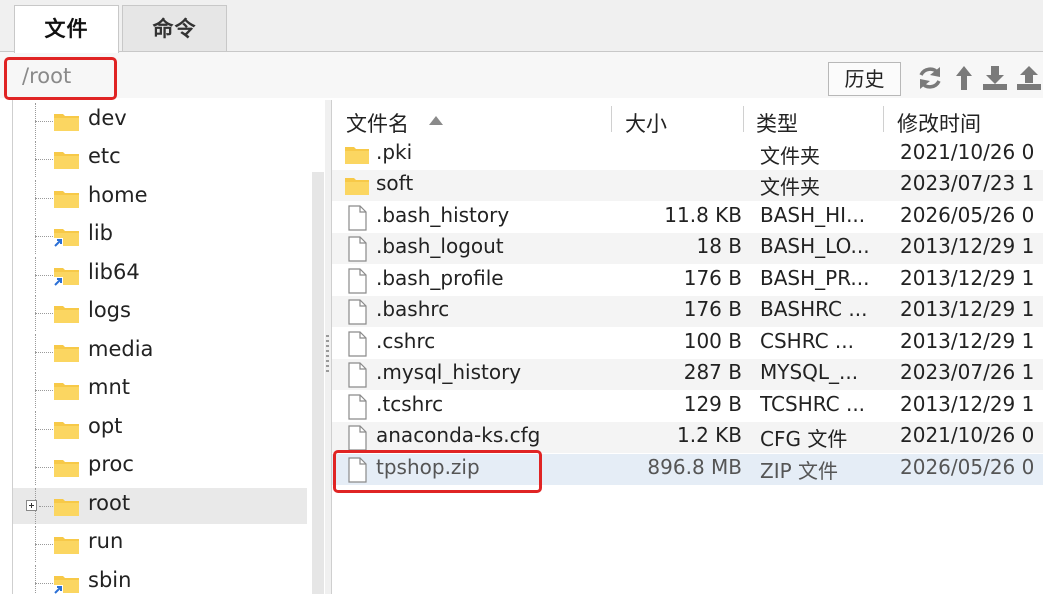  Describe the element at coordinates (712, 372) in the screenshot. I see `file-size: 287 B` at that location.